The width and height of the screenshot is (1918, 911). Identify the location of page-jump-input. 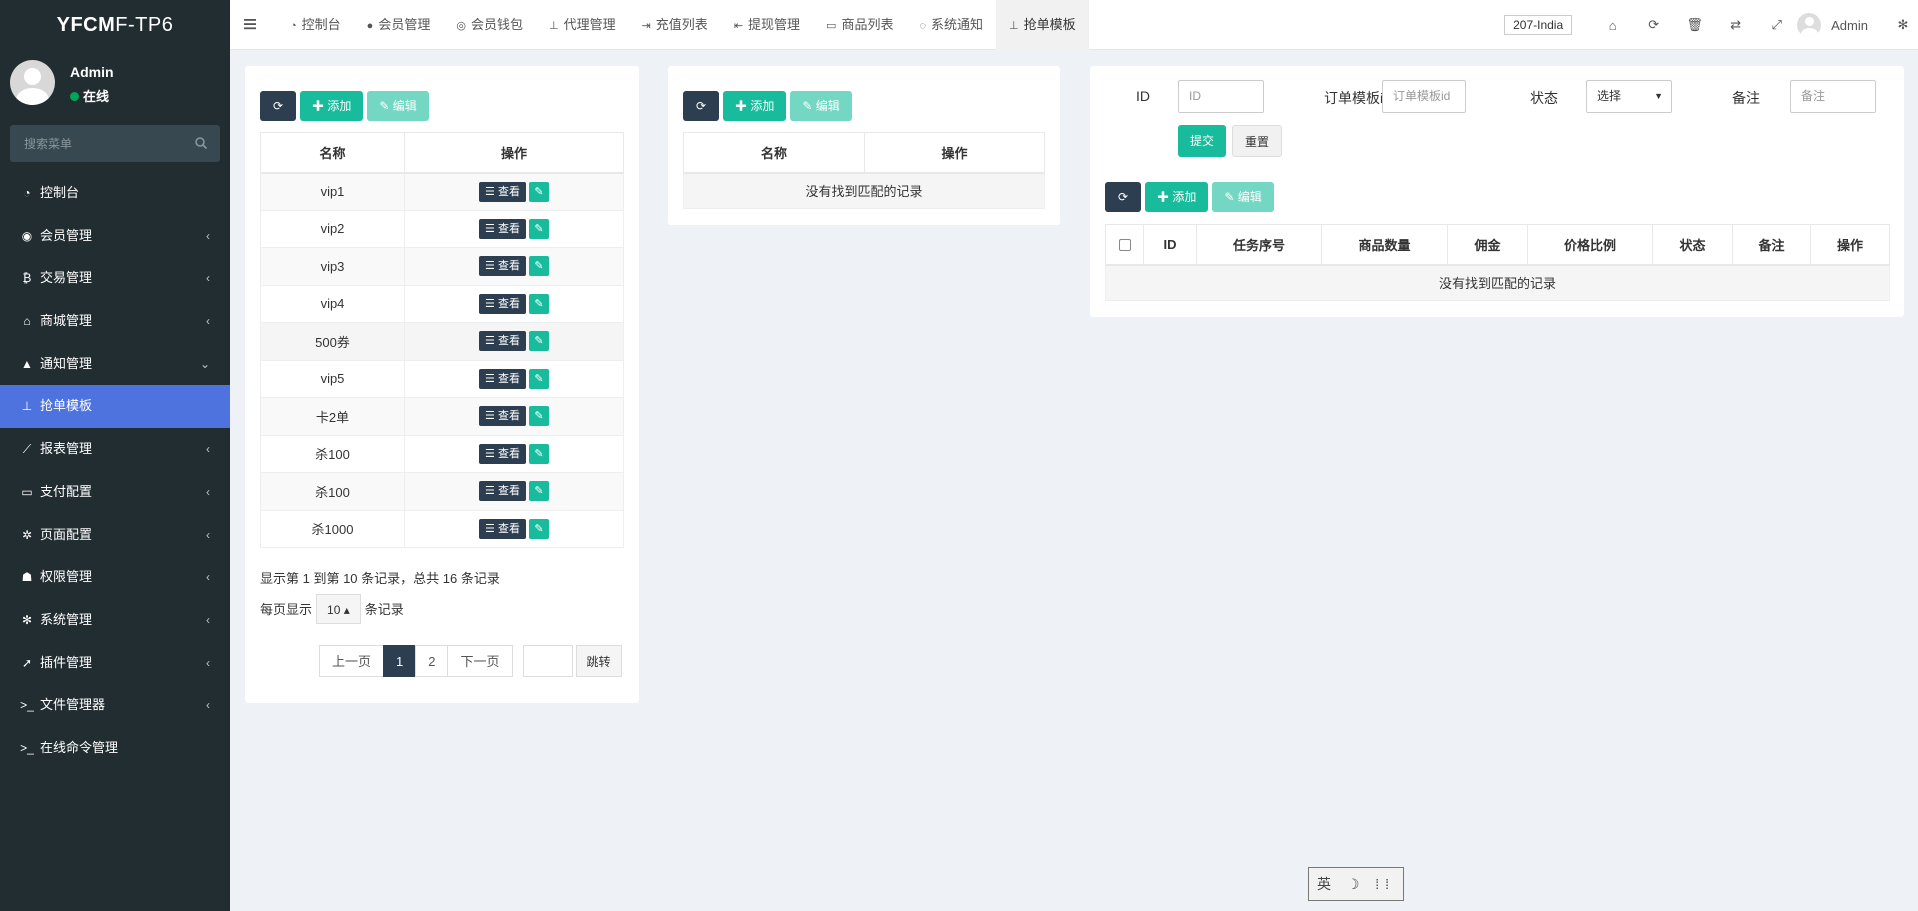
(547, 661).